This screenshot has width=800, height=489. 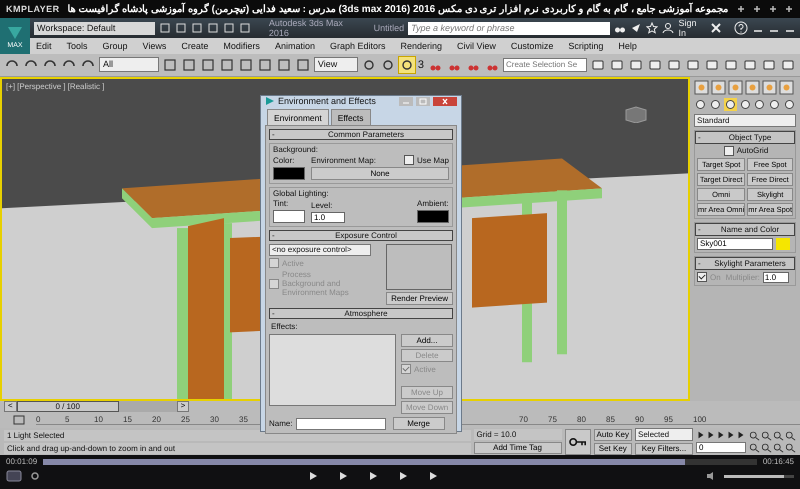 I want to click on file-name: Untitled, so click(x=389, y=28).